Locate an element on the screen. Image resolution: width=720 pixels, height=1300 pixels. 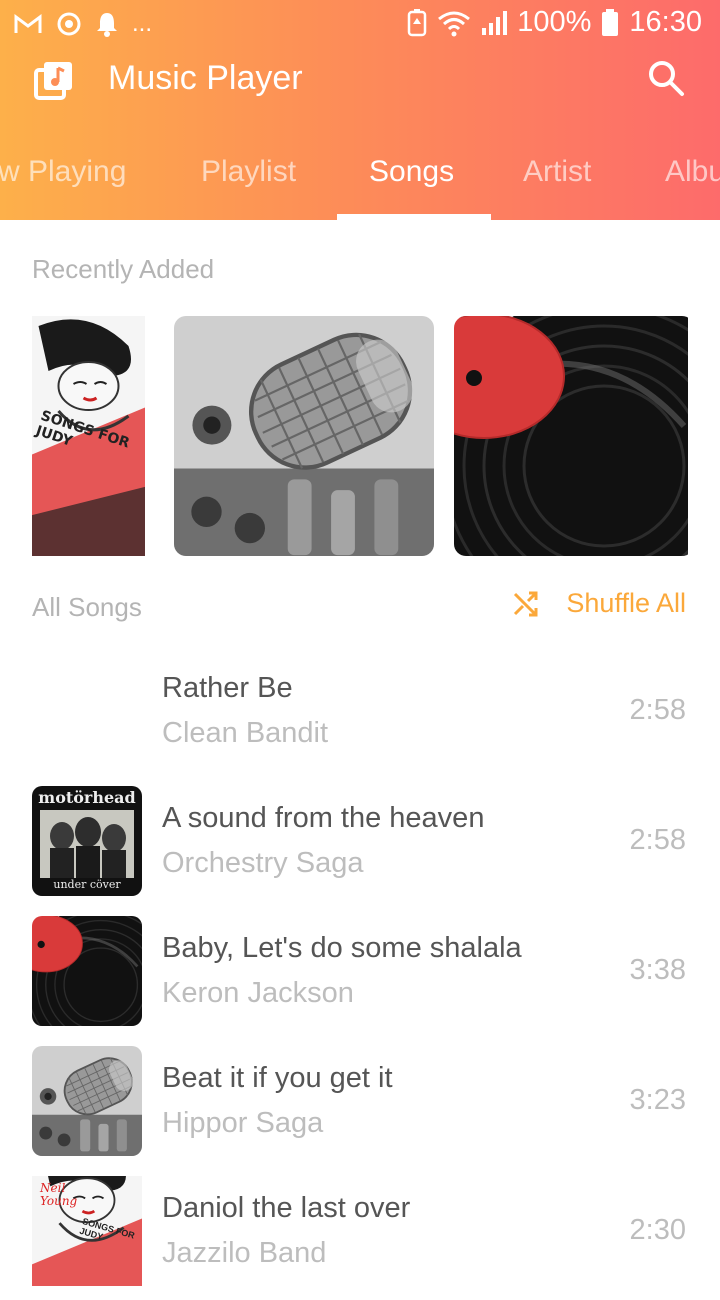
album-art-microphone is located at coordinates (87, 1101).